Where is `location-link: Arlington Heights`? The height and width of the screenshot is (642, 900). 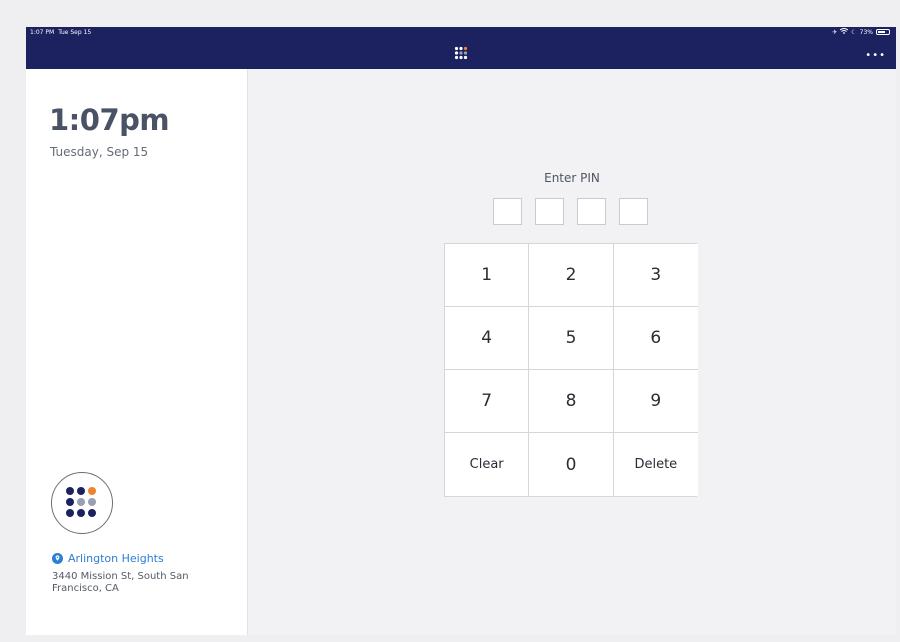 location-link: Arlington Heights is located at coordinates (108, 558).